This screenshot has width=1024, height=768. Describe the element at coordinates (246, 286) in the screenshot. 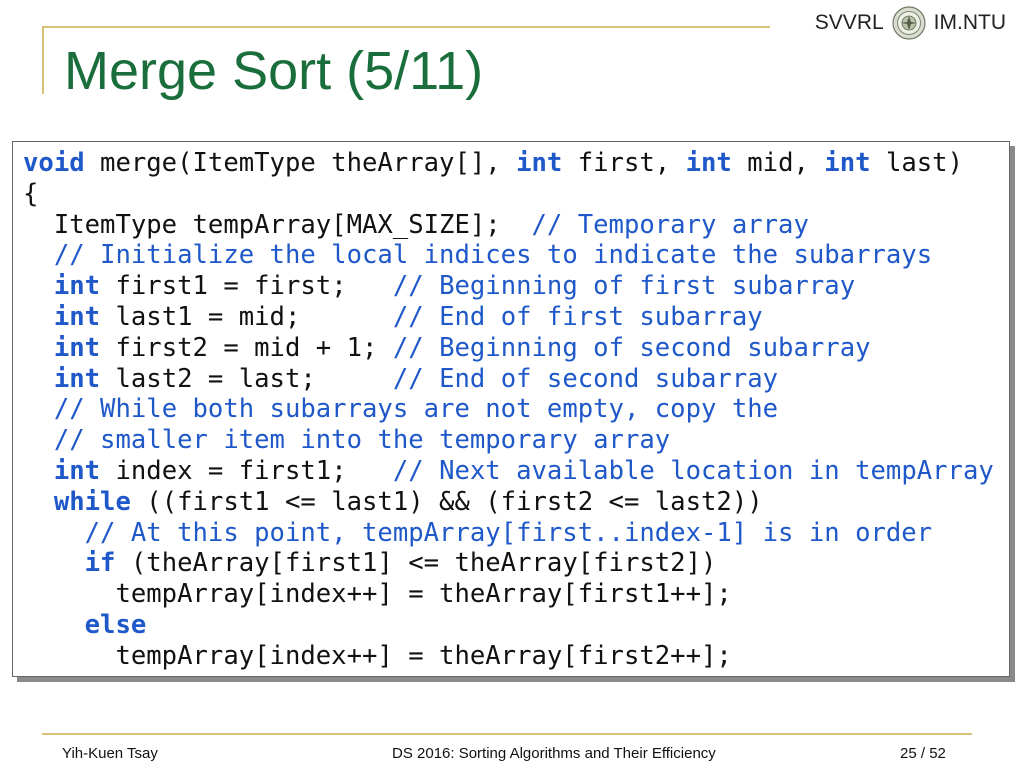

I see `code-text: first1 = first;` at that location.